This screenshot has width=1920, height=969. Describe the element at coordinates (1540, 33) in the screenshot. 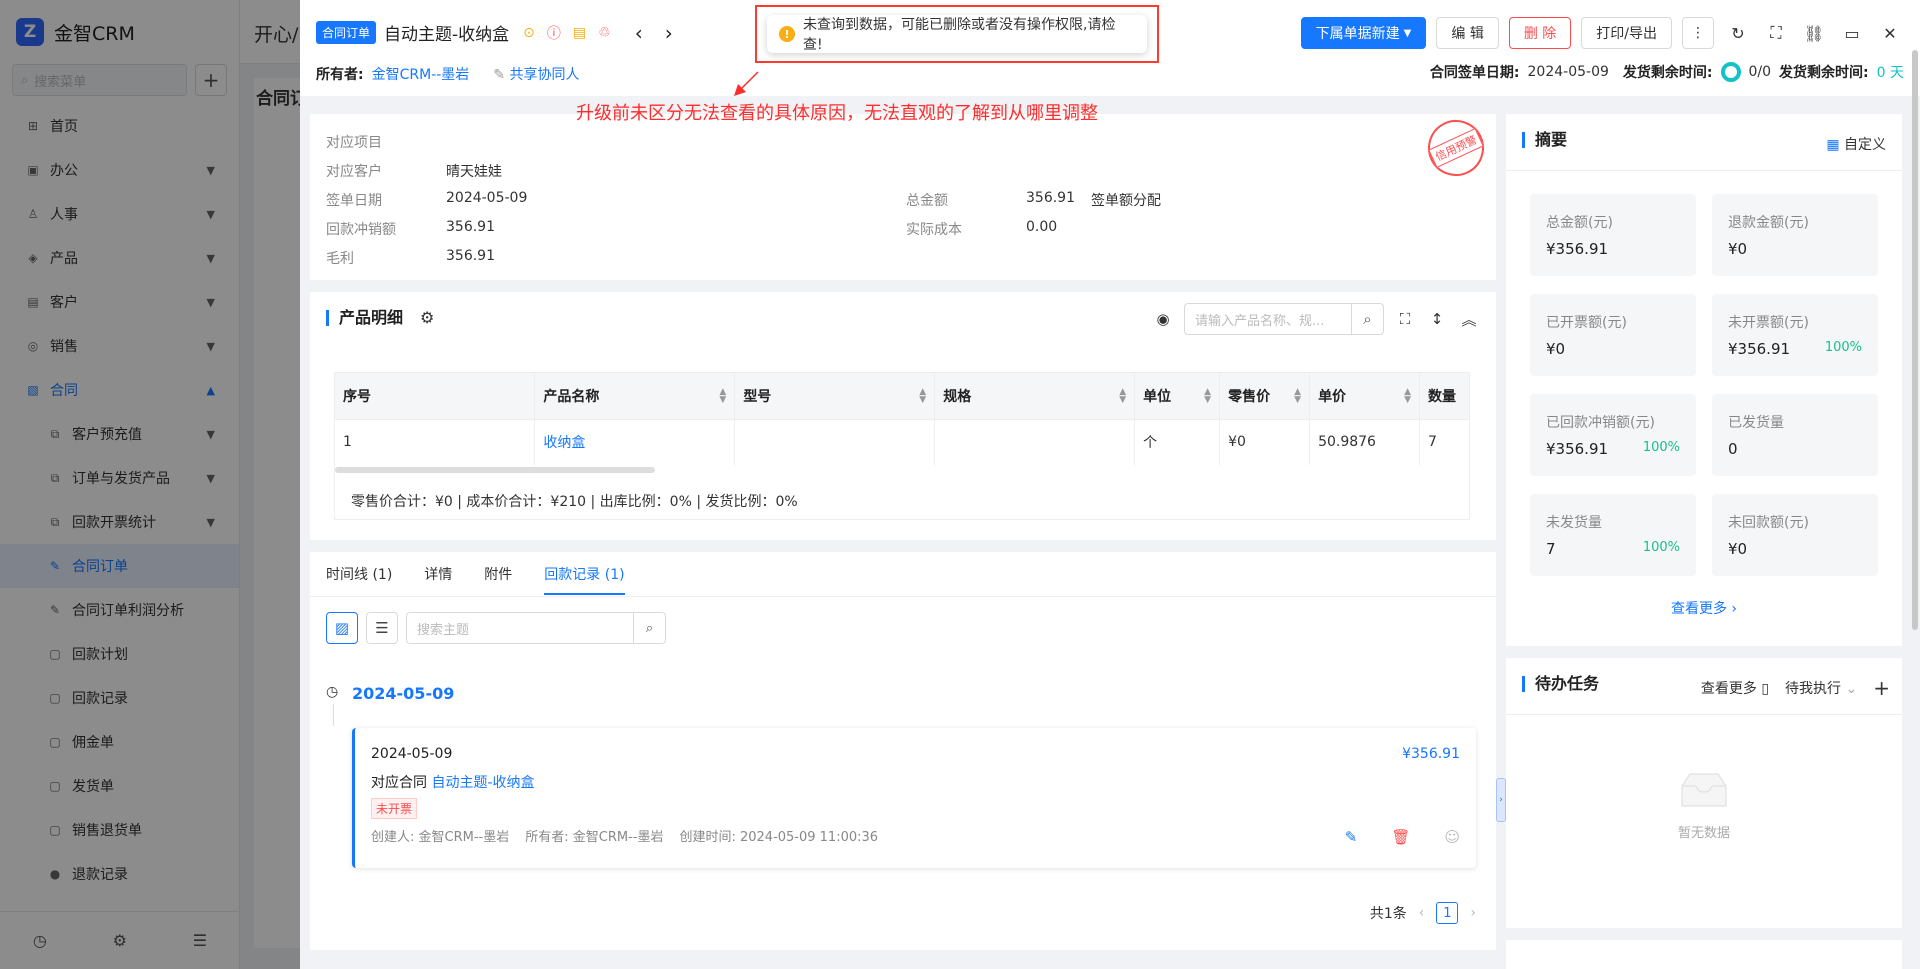

I see `delete-button: 删 除` at that location.